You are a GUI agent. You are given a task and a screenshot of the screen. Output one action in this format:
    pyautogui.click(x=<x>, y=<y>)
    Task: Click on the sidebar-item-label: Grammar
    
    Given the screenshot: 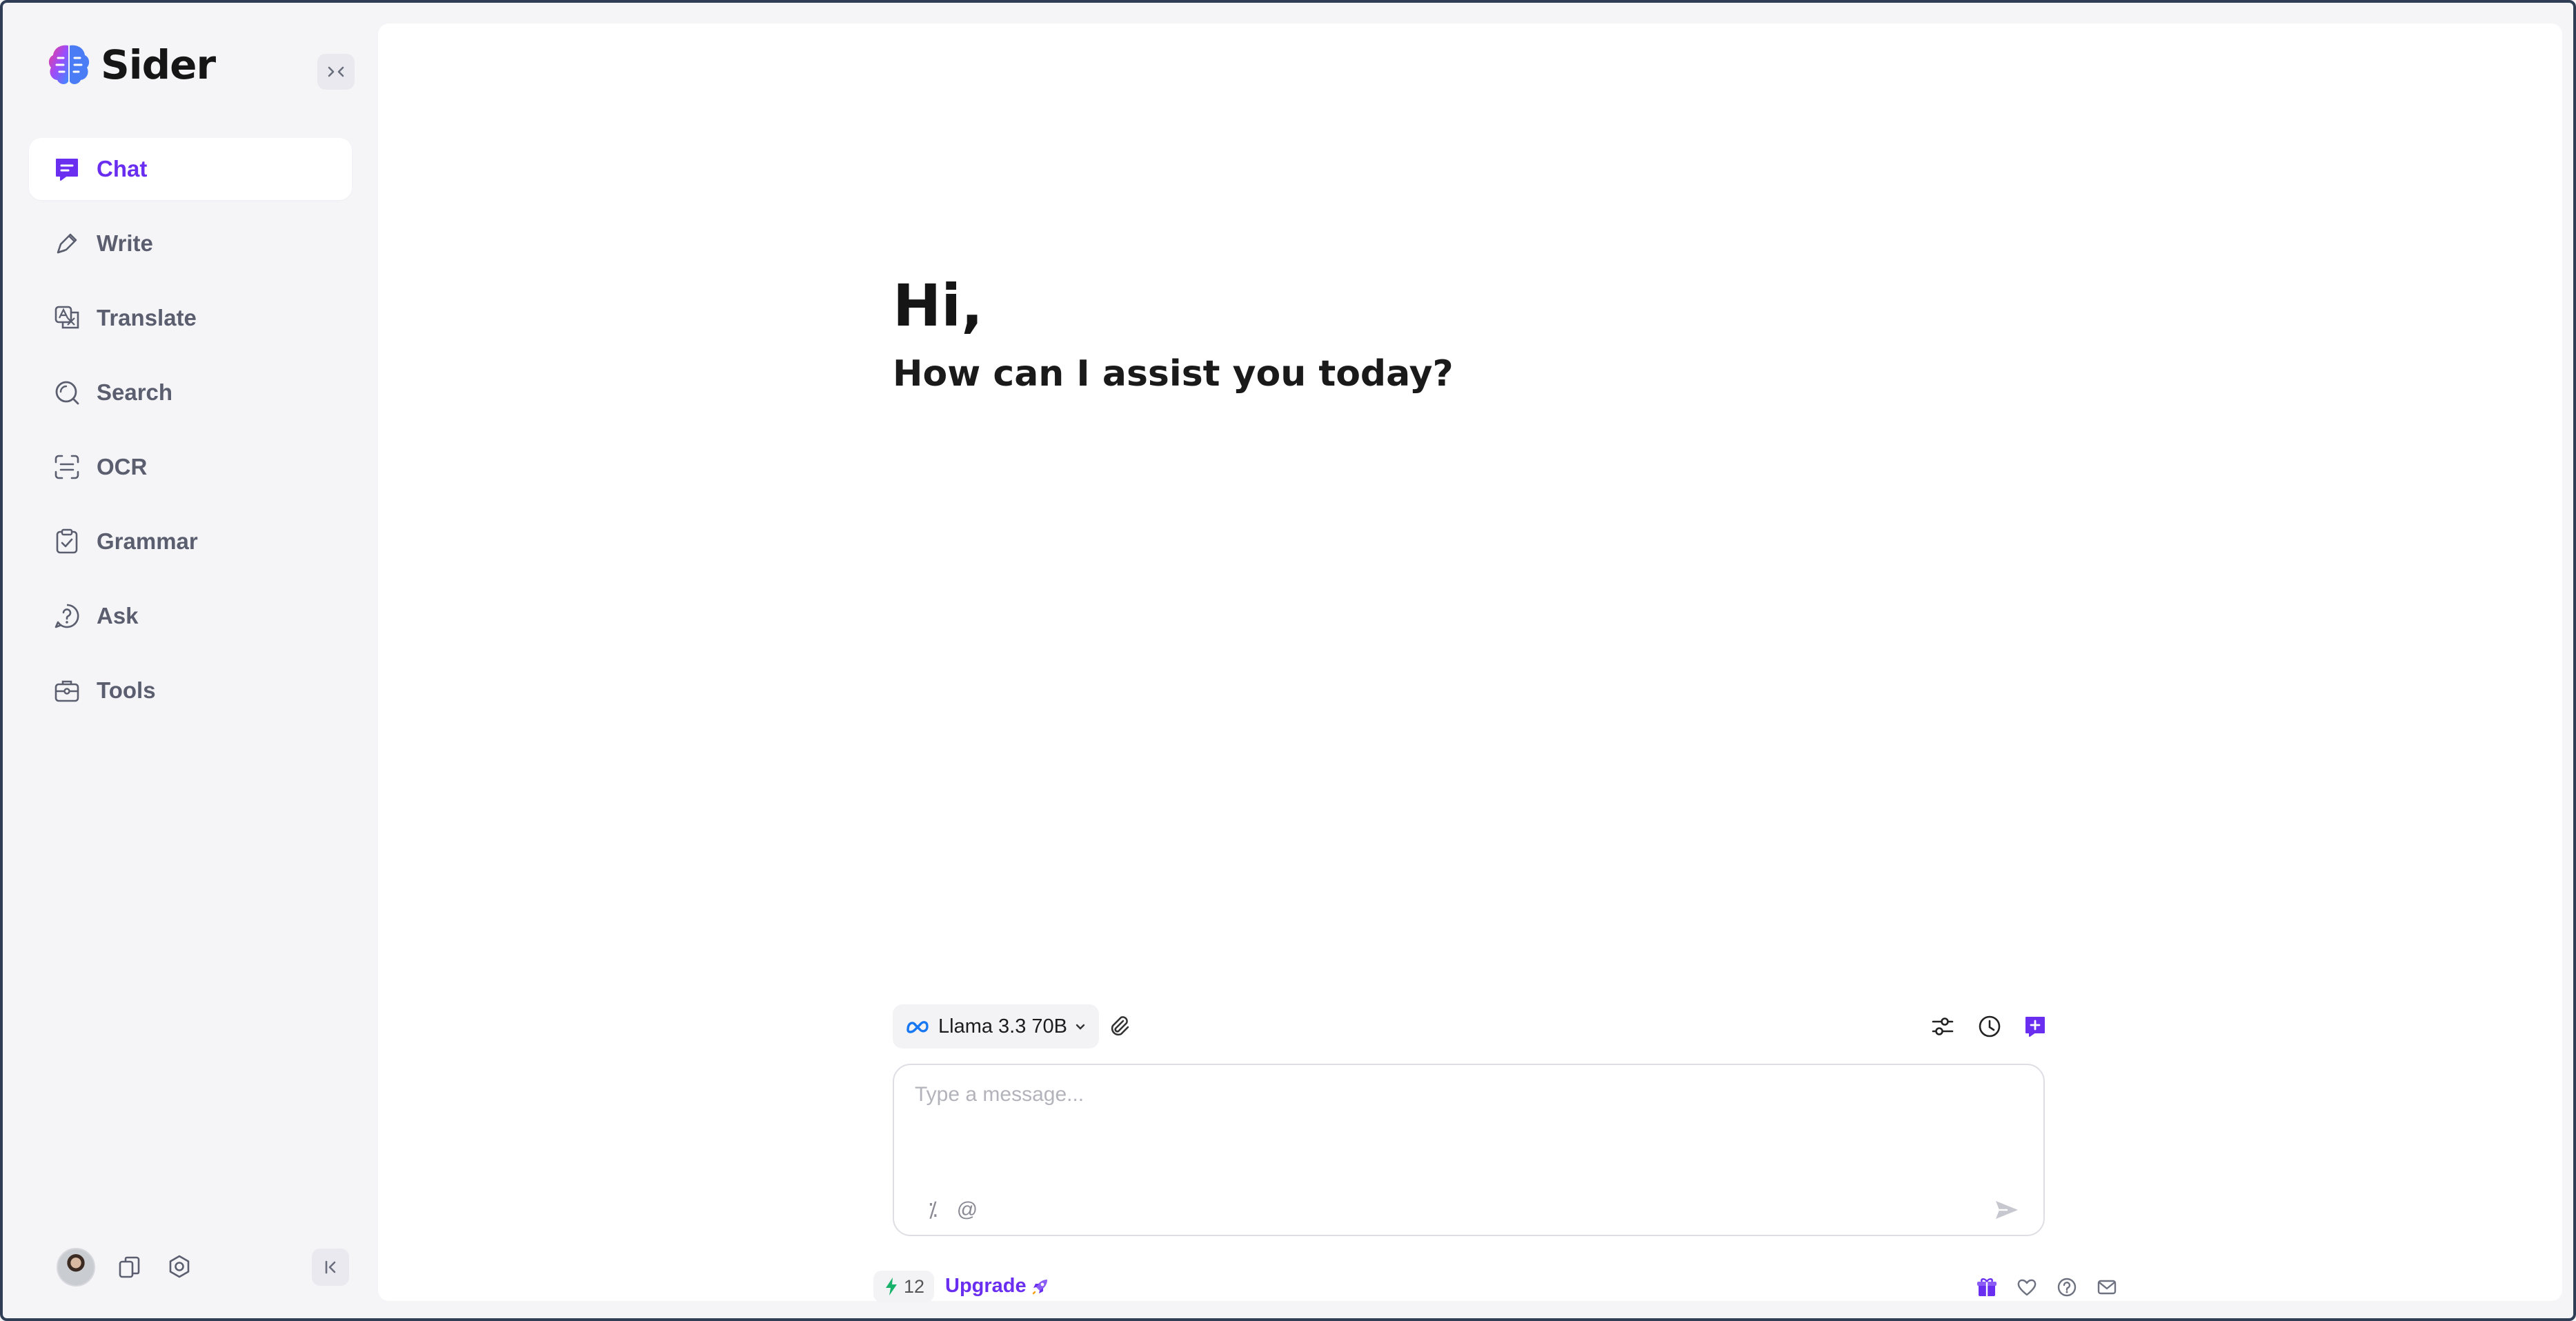 What is the action you would take?
    pyautogui.click(x=147, y=541)
    